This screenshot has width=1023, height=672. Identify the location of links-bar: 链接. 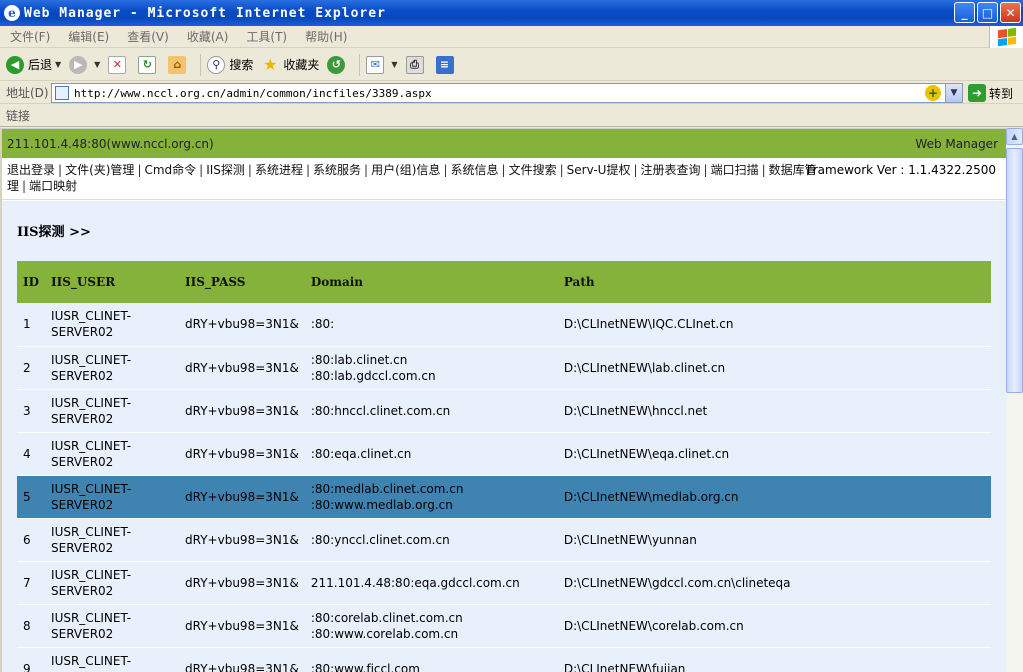
(511, 116).